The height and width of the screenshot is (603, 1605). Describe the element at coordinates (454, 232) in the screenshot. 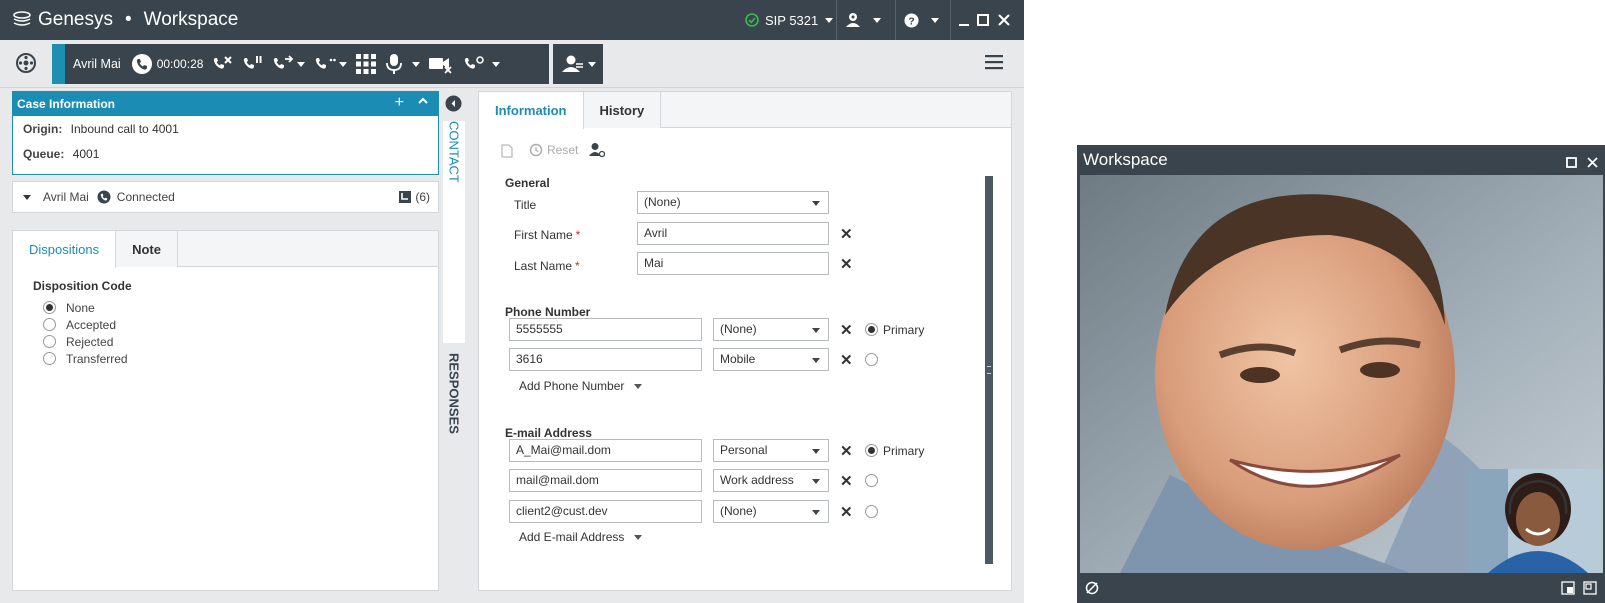

I see `contact-side-tab: CONTACT` at that location.